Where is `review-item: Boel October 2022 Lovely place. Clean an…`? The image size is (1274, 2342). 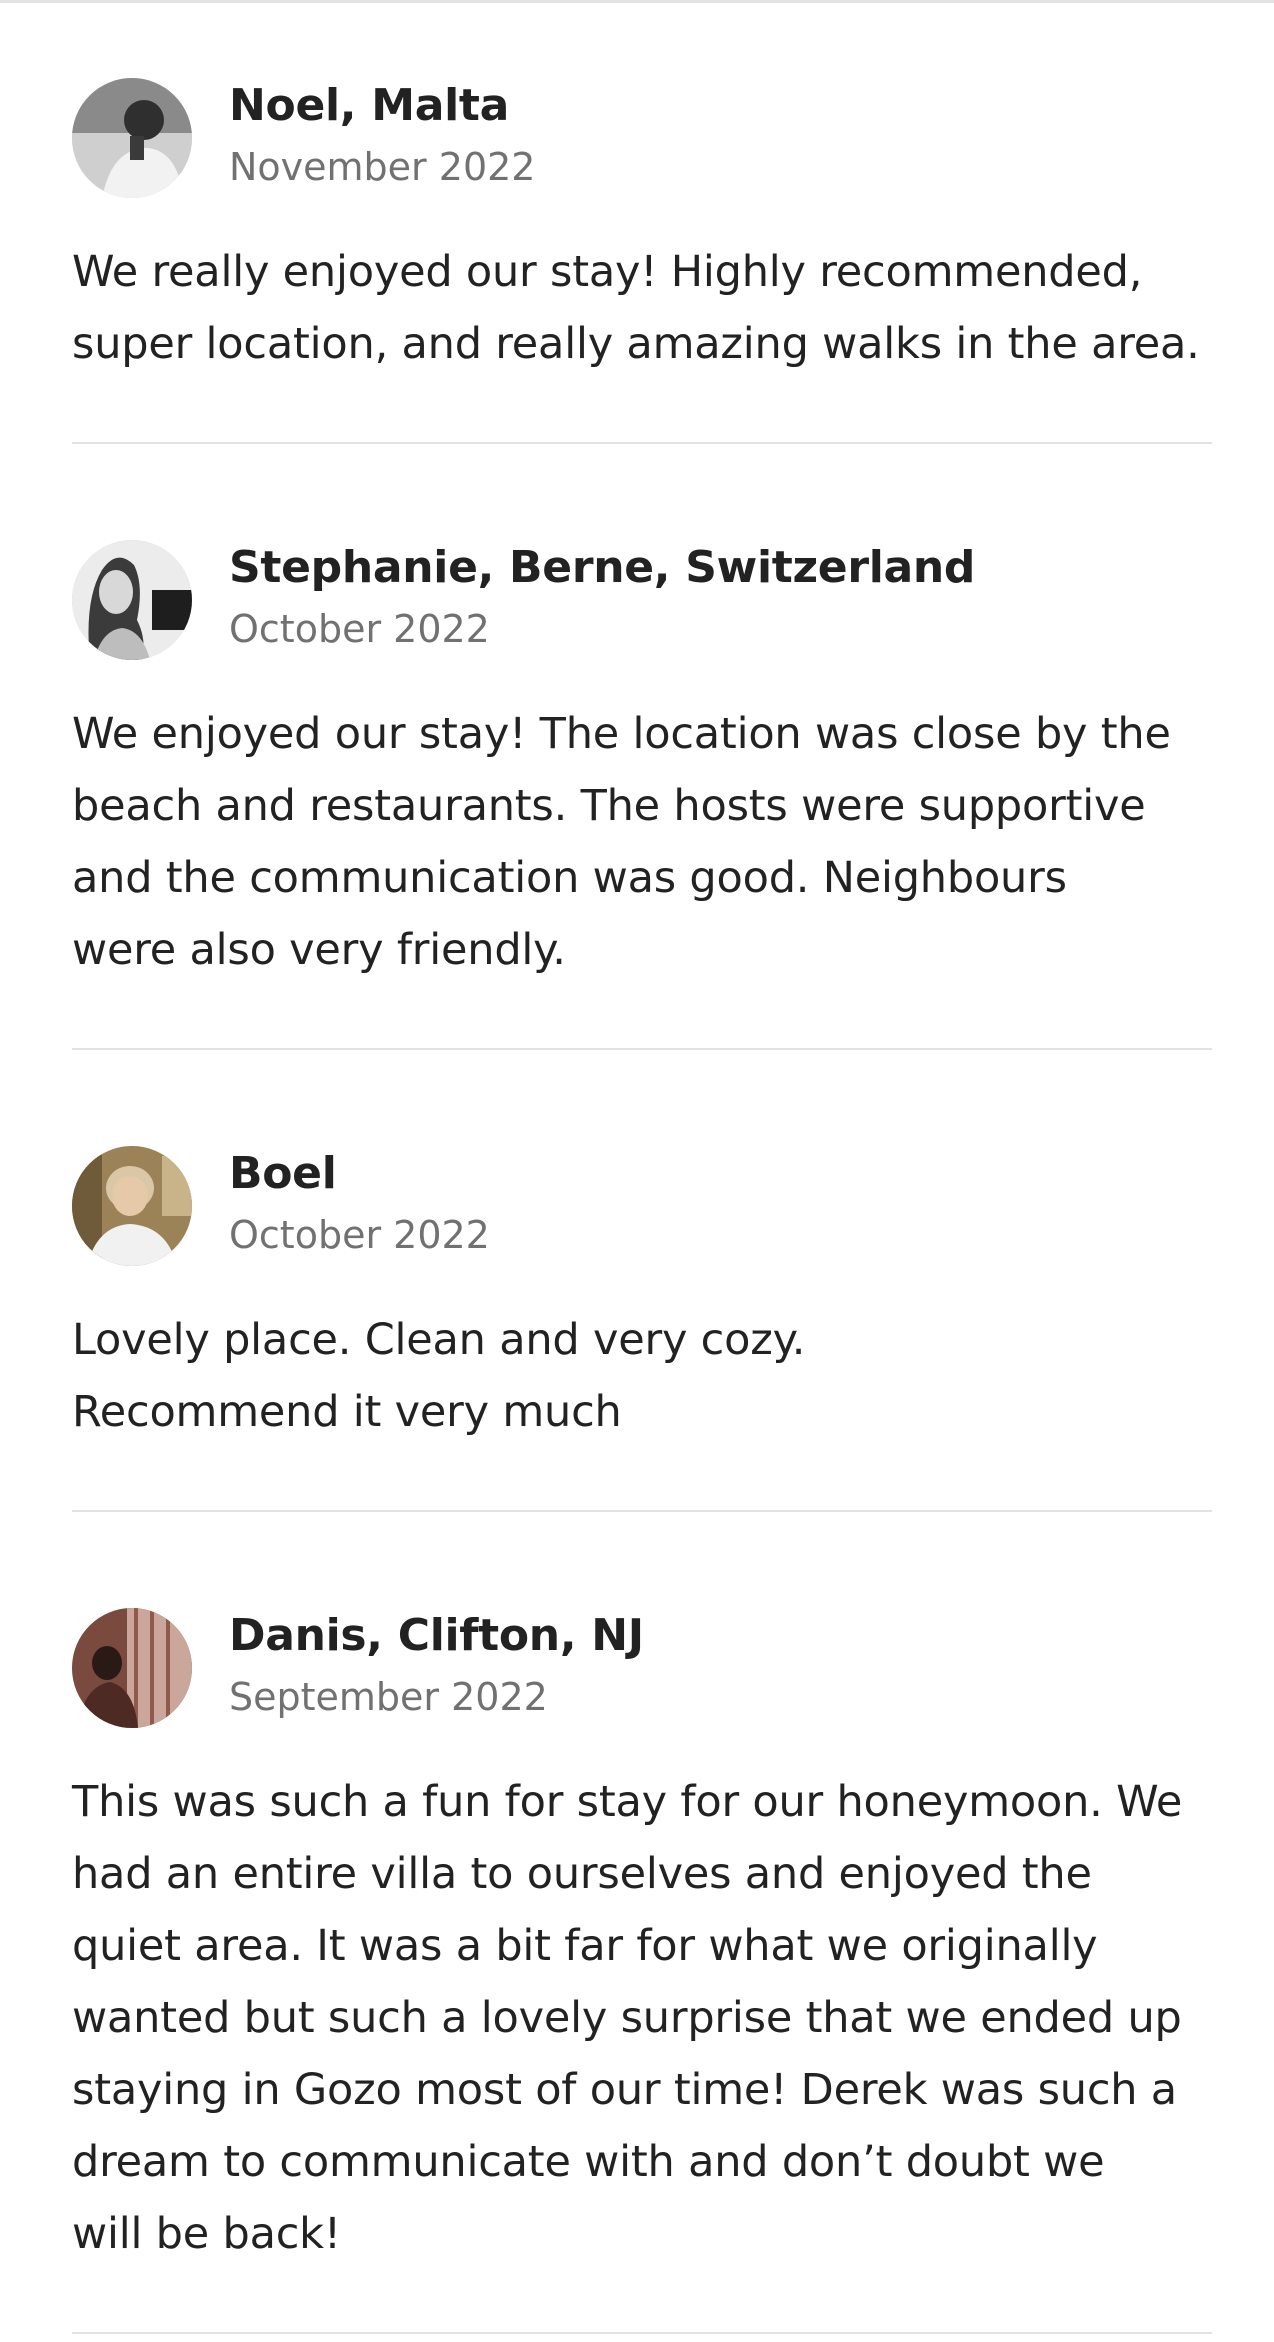 review-item: Boel October 2022 Lovely place. Clean an… is located at coordinates (642, 1291).